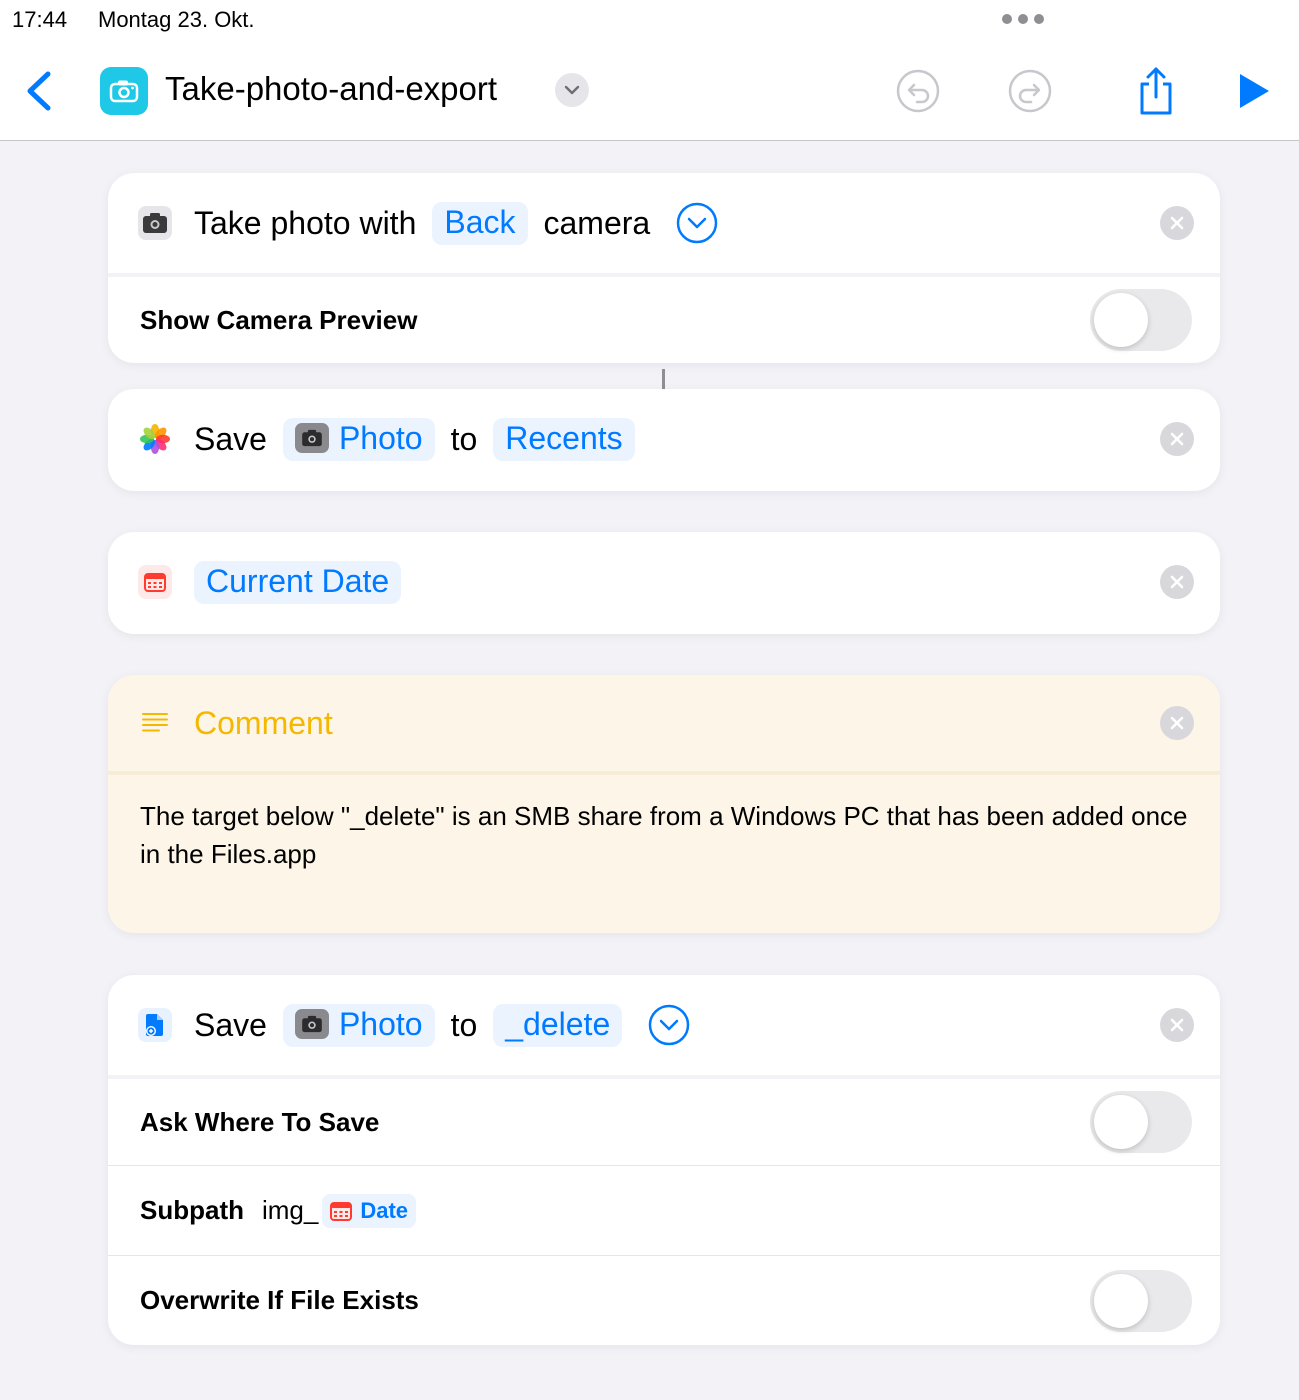  What do you see at coordinates (664, 1300) in the screenshot?
I see `overwrite-row: Overwrite If File Exists` at bounding box center [664, 1300].